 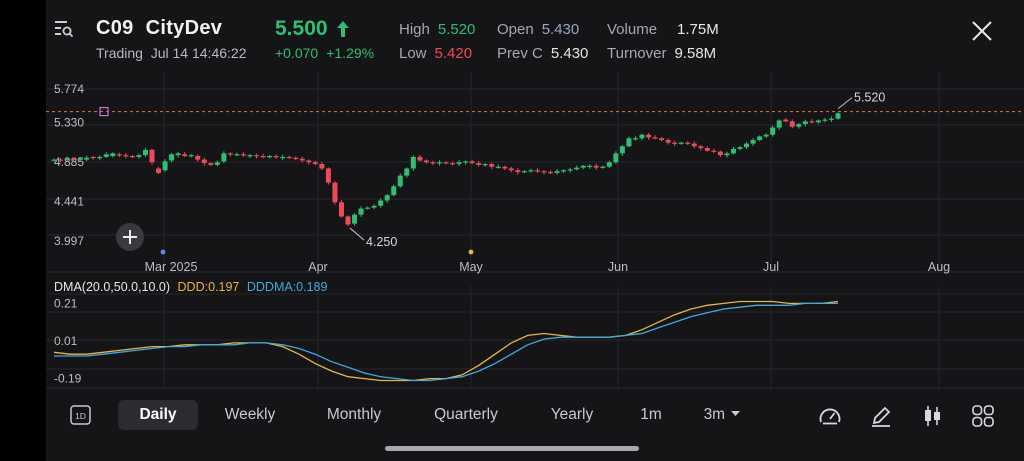 What do you see at coordinates (512, 448) in the screenshot?
I see `home-indicator` at bounding box center [512, 448].